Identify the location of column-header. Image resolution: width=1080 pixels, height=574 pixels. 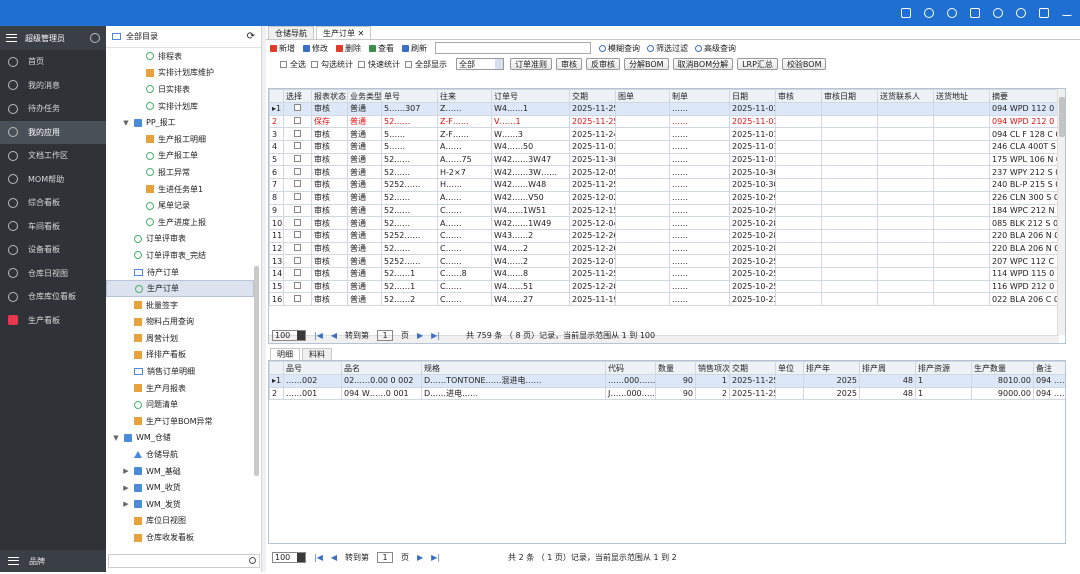
(276, 368).